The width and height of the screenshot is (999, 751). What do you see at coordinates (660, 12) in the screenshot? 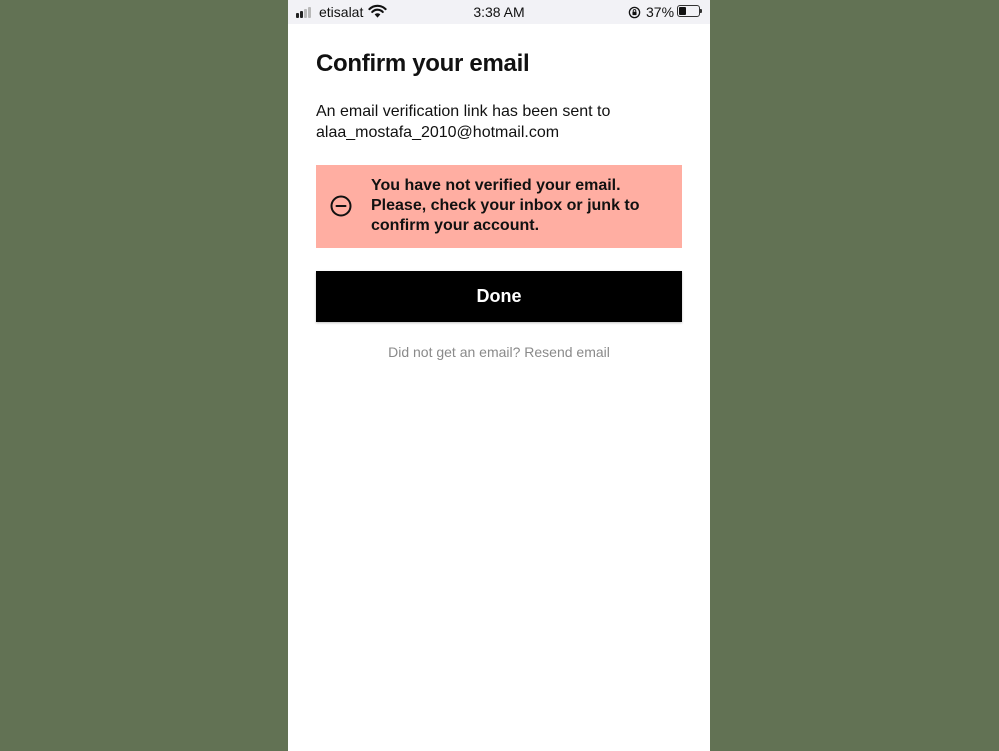
I see `battery-percent: 37%` at bounding box center [660, 12].